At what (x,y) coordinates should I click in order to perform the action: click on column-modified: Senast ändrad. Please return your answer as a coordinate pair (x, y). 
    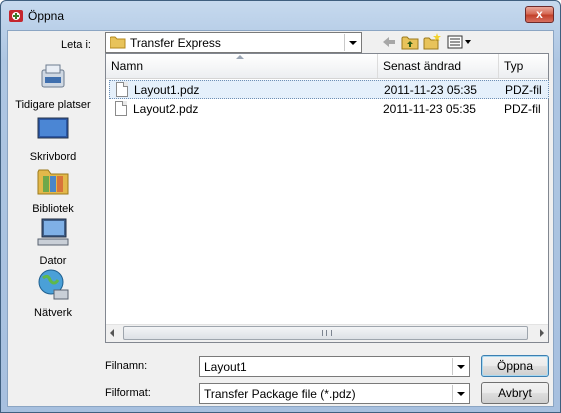
    Looking at the image, I should click on (438, 66).